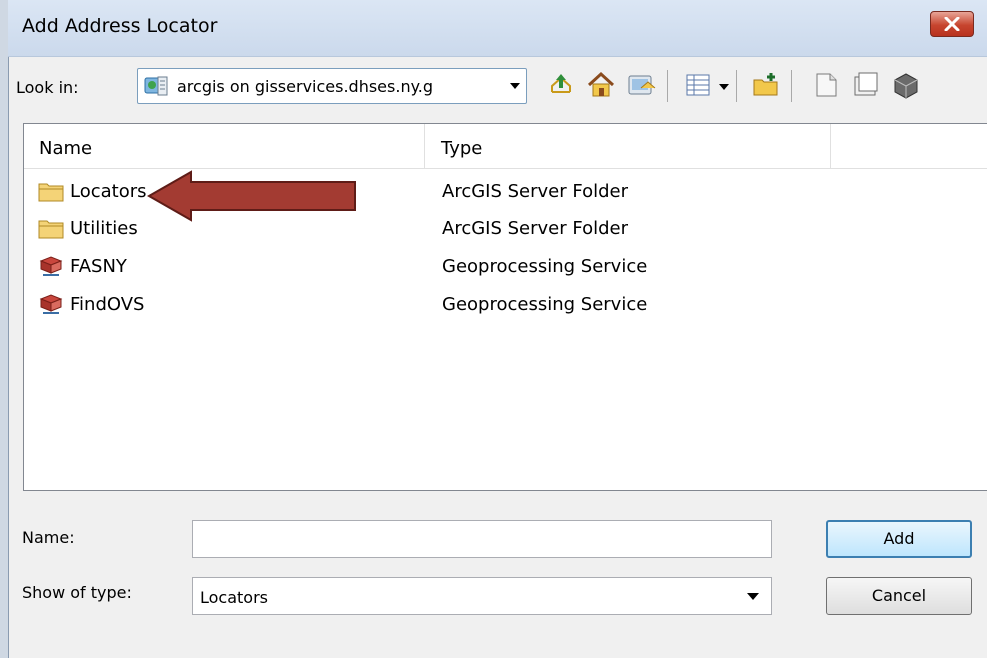  What do you see at coordinates (234, 597) in the screenshot?
I see `show-of-type-value: Locators` at bounding box center [234, 597].